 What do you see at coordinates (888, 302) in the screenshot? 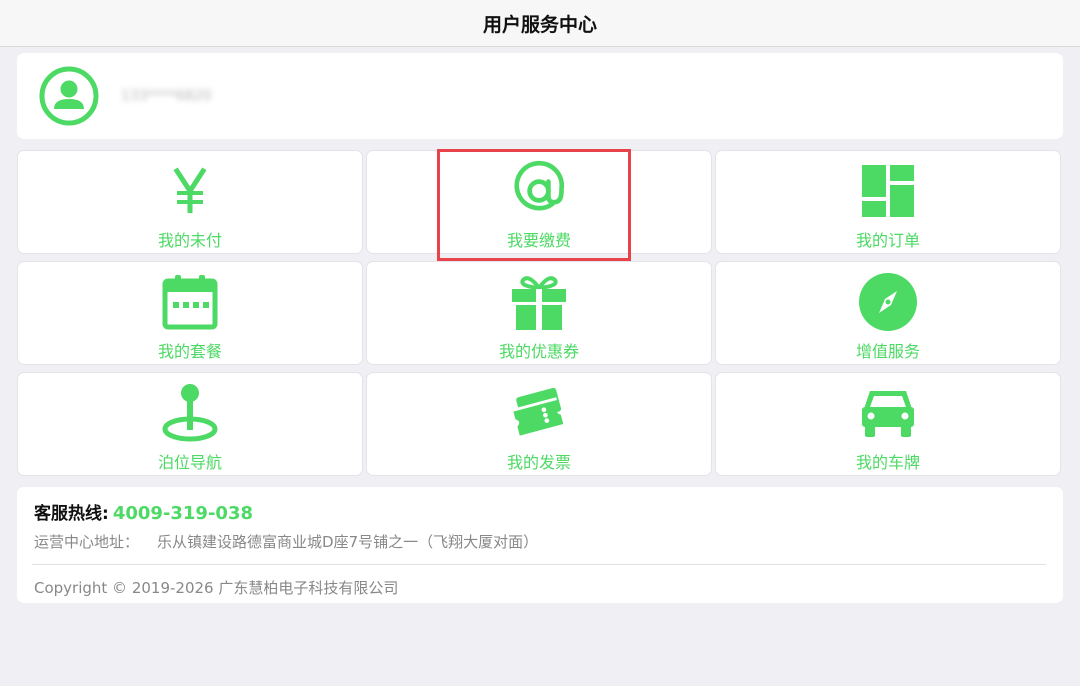
I see `compass-icon` at bounding box center [888, 302].